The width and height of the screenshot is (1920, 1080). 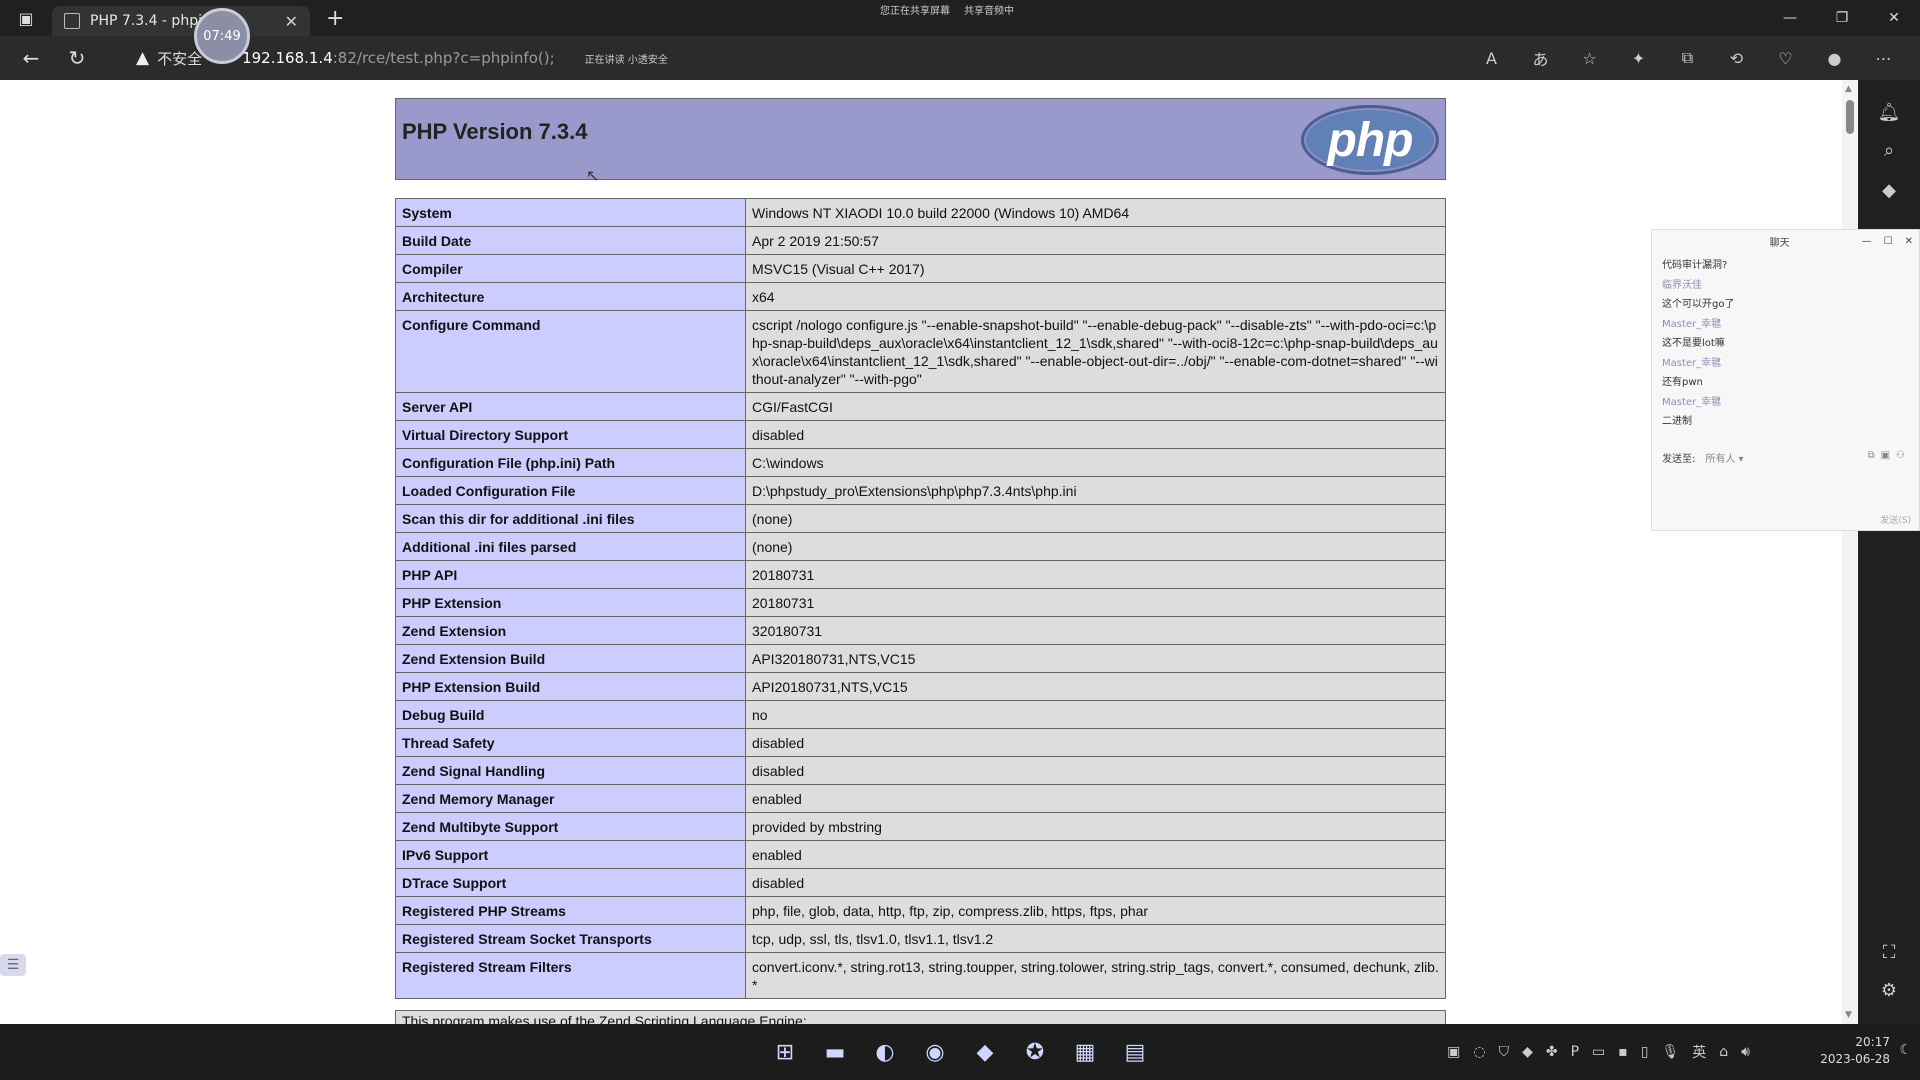 I want to click on scroll-down-icon: ▼, so click(x=1848, y=1015).